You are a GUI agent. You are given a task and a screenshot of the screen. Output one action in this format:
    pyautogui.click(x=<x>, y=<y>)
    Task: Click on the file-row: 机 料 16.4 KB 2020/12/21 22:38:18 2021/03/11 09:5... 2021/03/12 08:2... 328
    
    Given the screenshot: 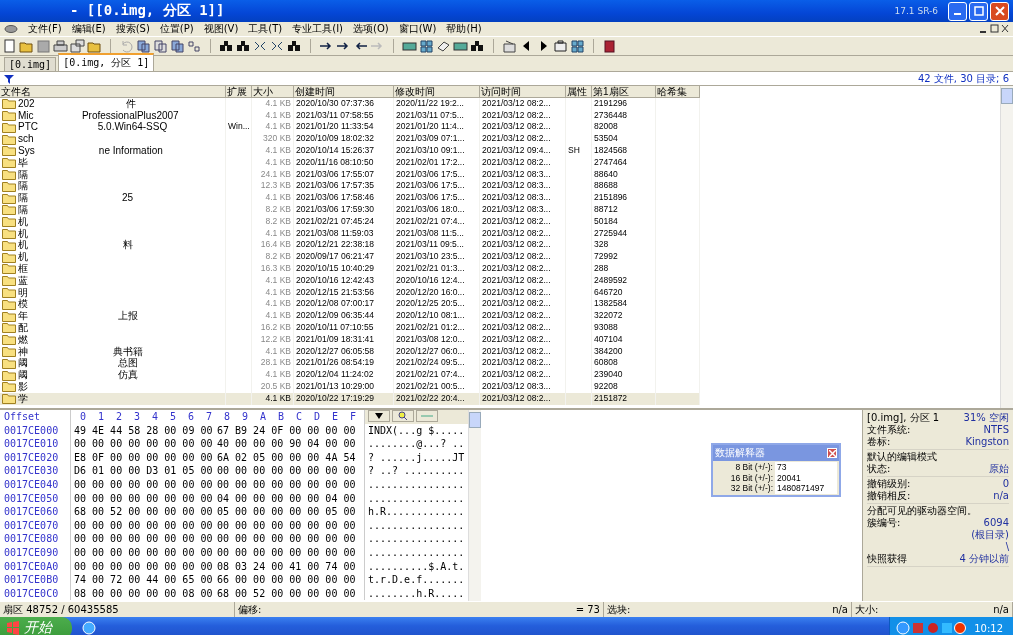 What is the action you would take?
    pyautogui.click(x=350, y=245)
    